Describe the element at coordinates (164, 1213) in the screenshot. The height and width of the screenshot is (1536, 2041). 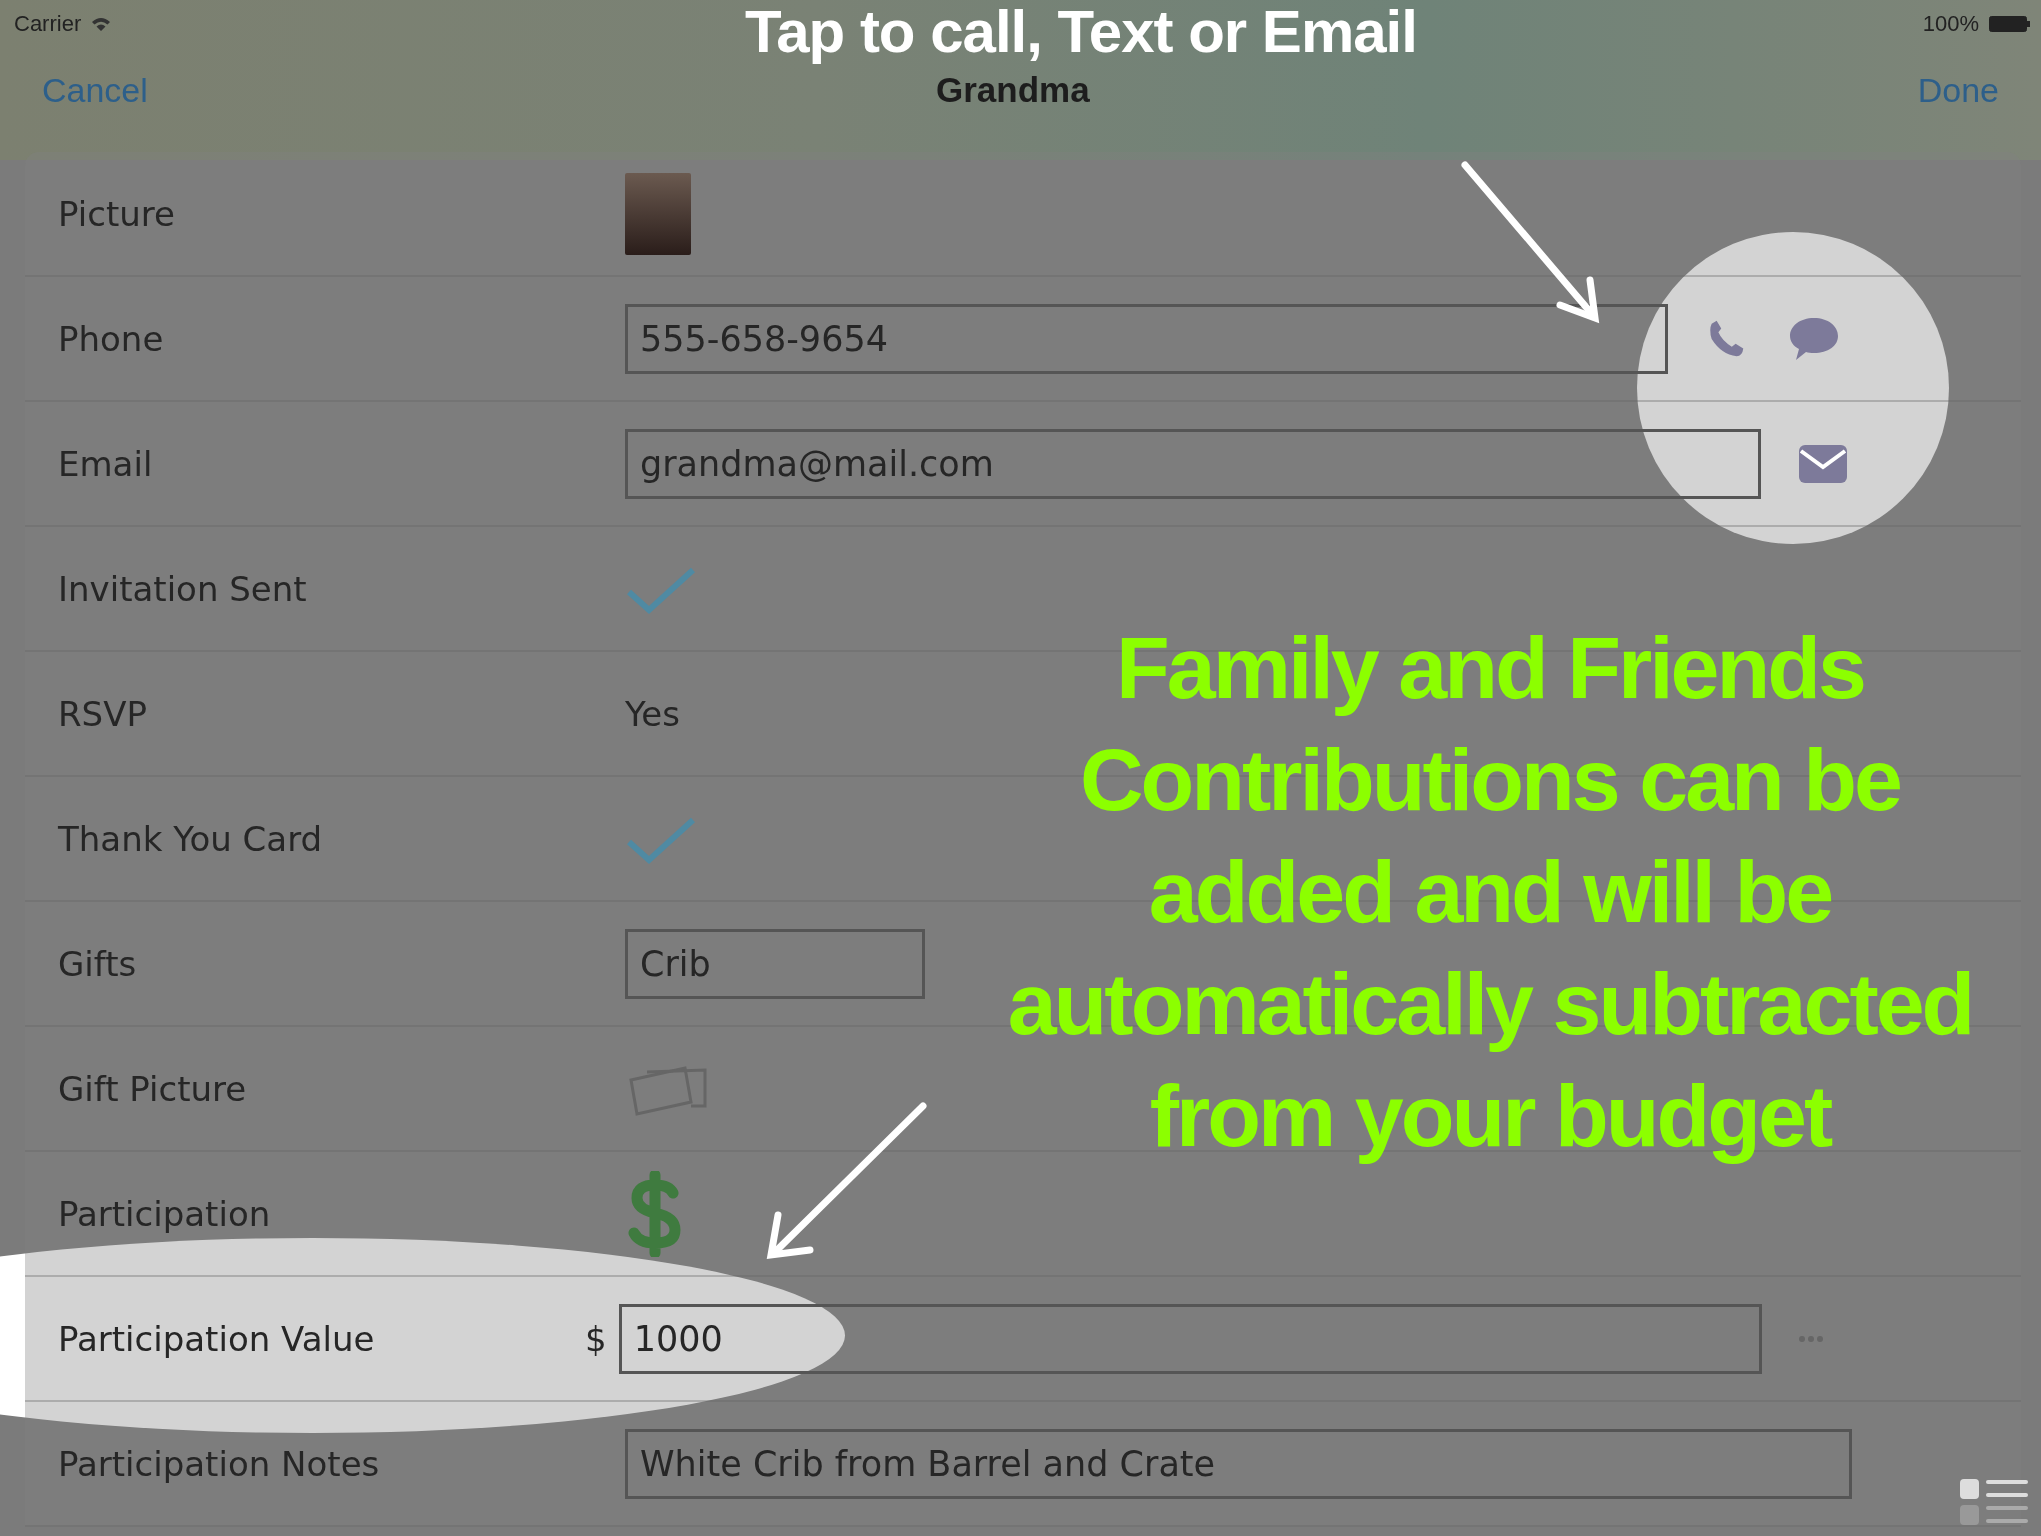
I see `field-label: Participation` at that location.